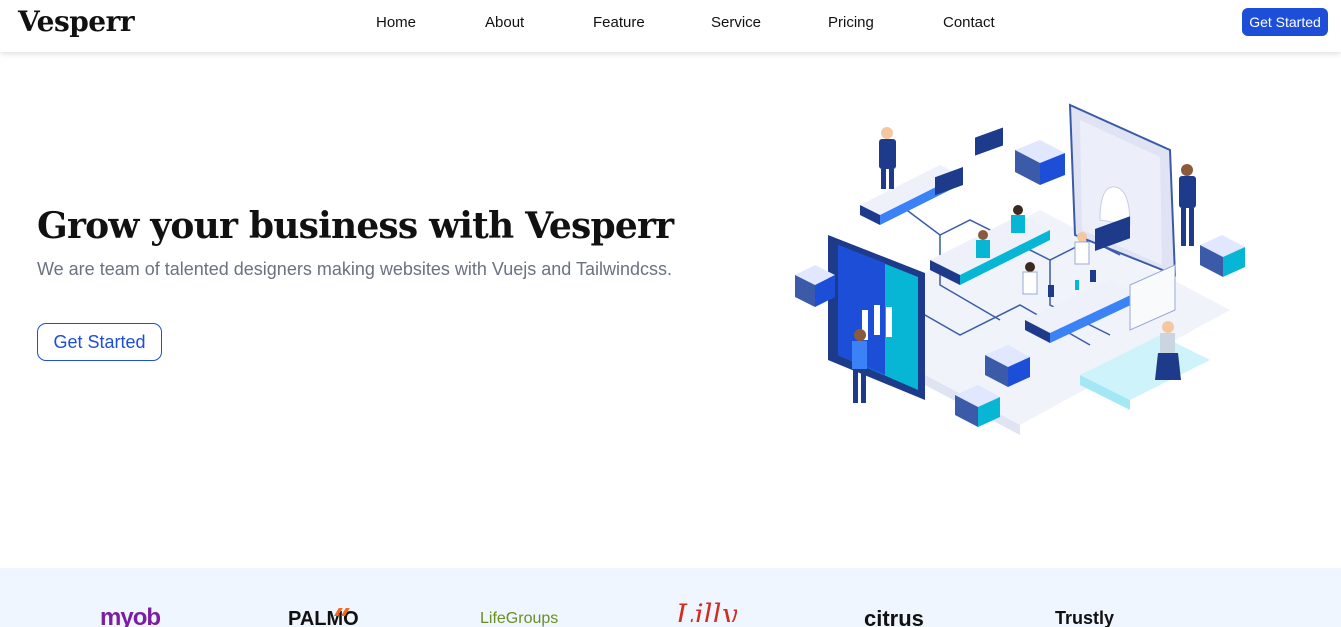  What do you see at coordinates (355, 226) in the screenshot?
I see `hero-title: Grow your business with Vesperr` at bounding box center [355, 226].